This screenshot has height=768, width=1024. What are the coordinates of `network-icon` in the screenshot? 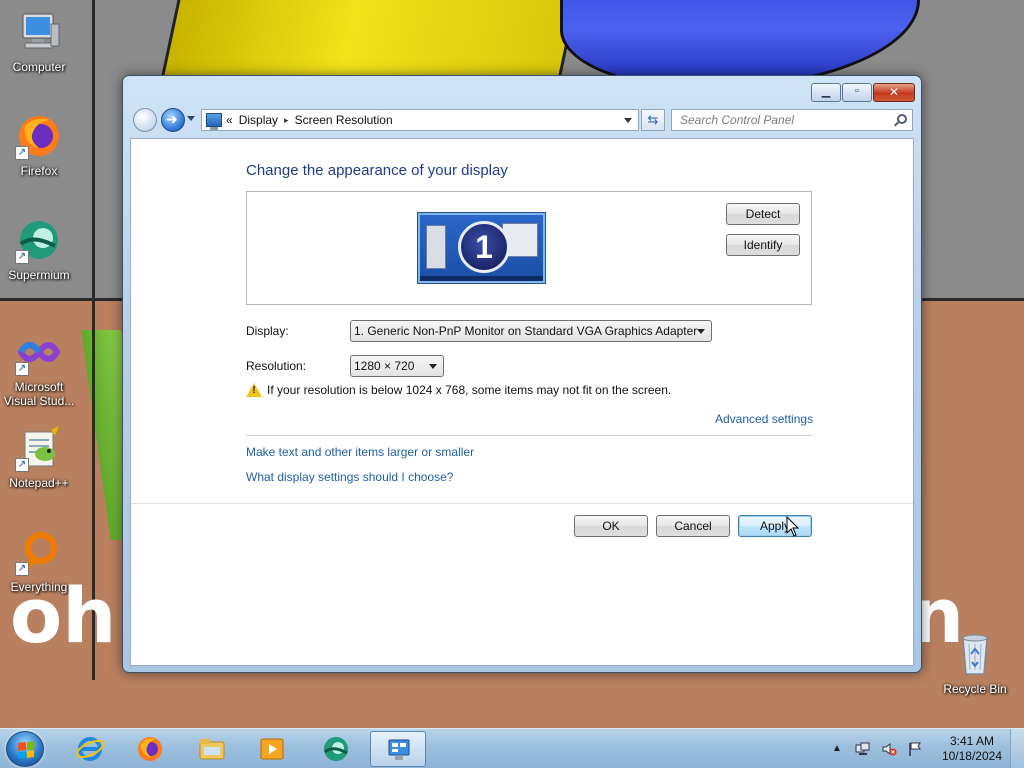 It's located at (863, 749).